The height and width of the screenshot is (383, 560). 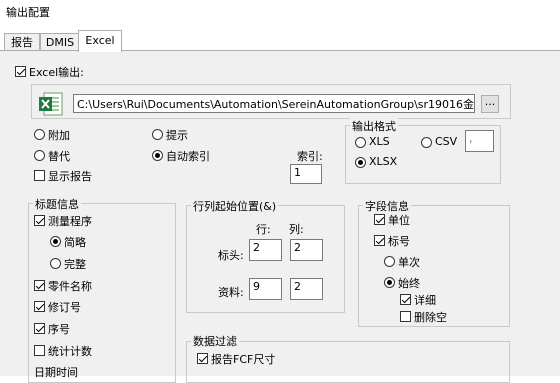 What do you see at coordinates (379, 240) in the screenshot?
I see `label-checkbox` at bounding box center [379, 240].